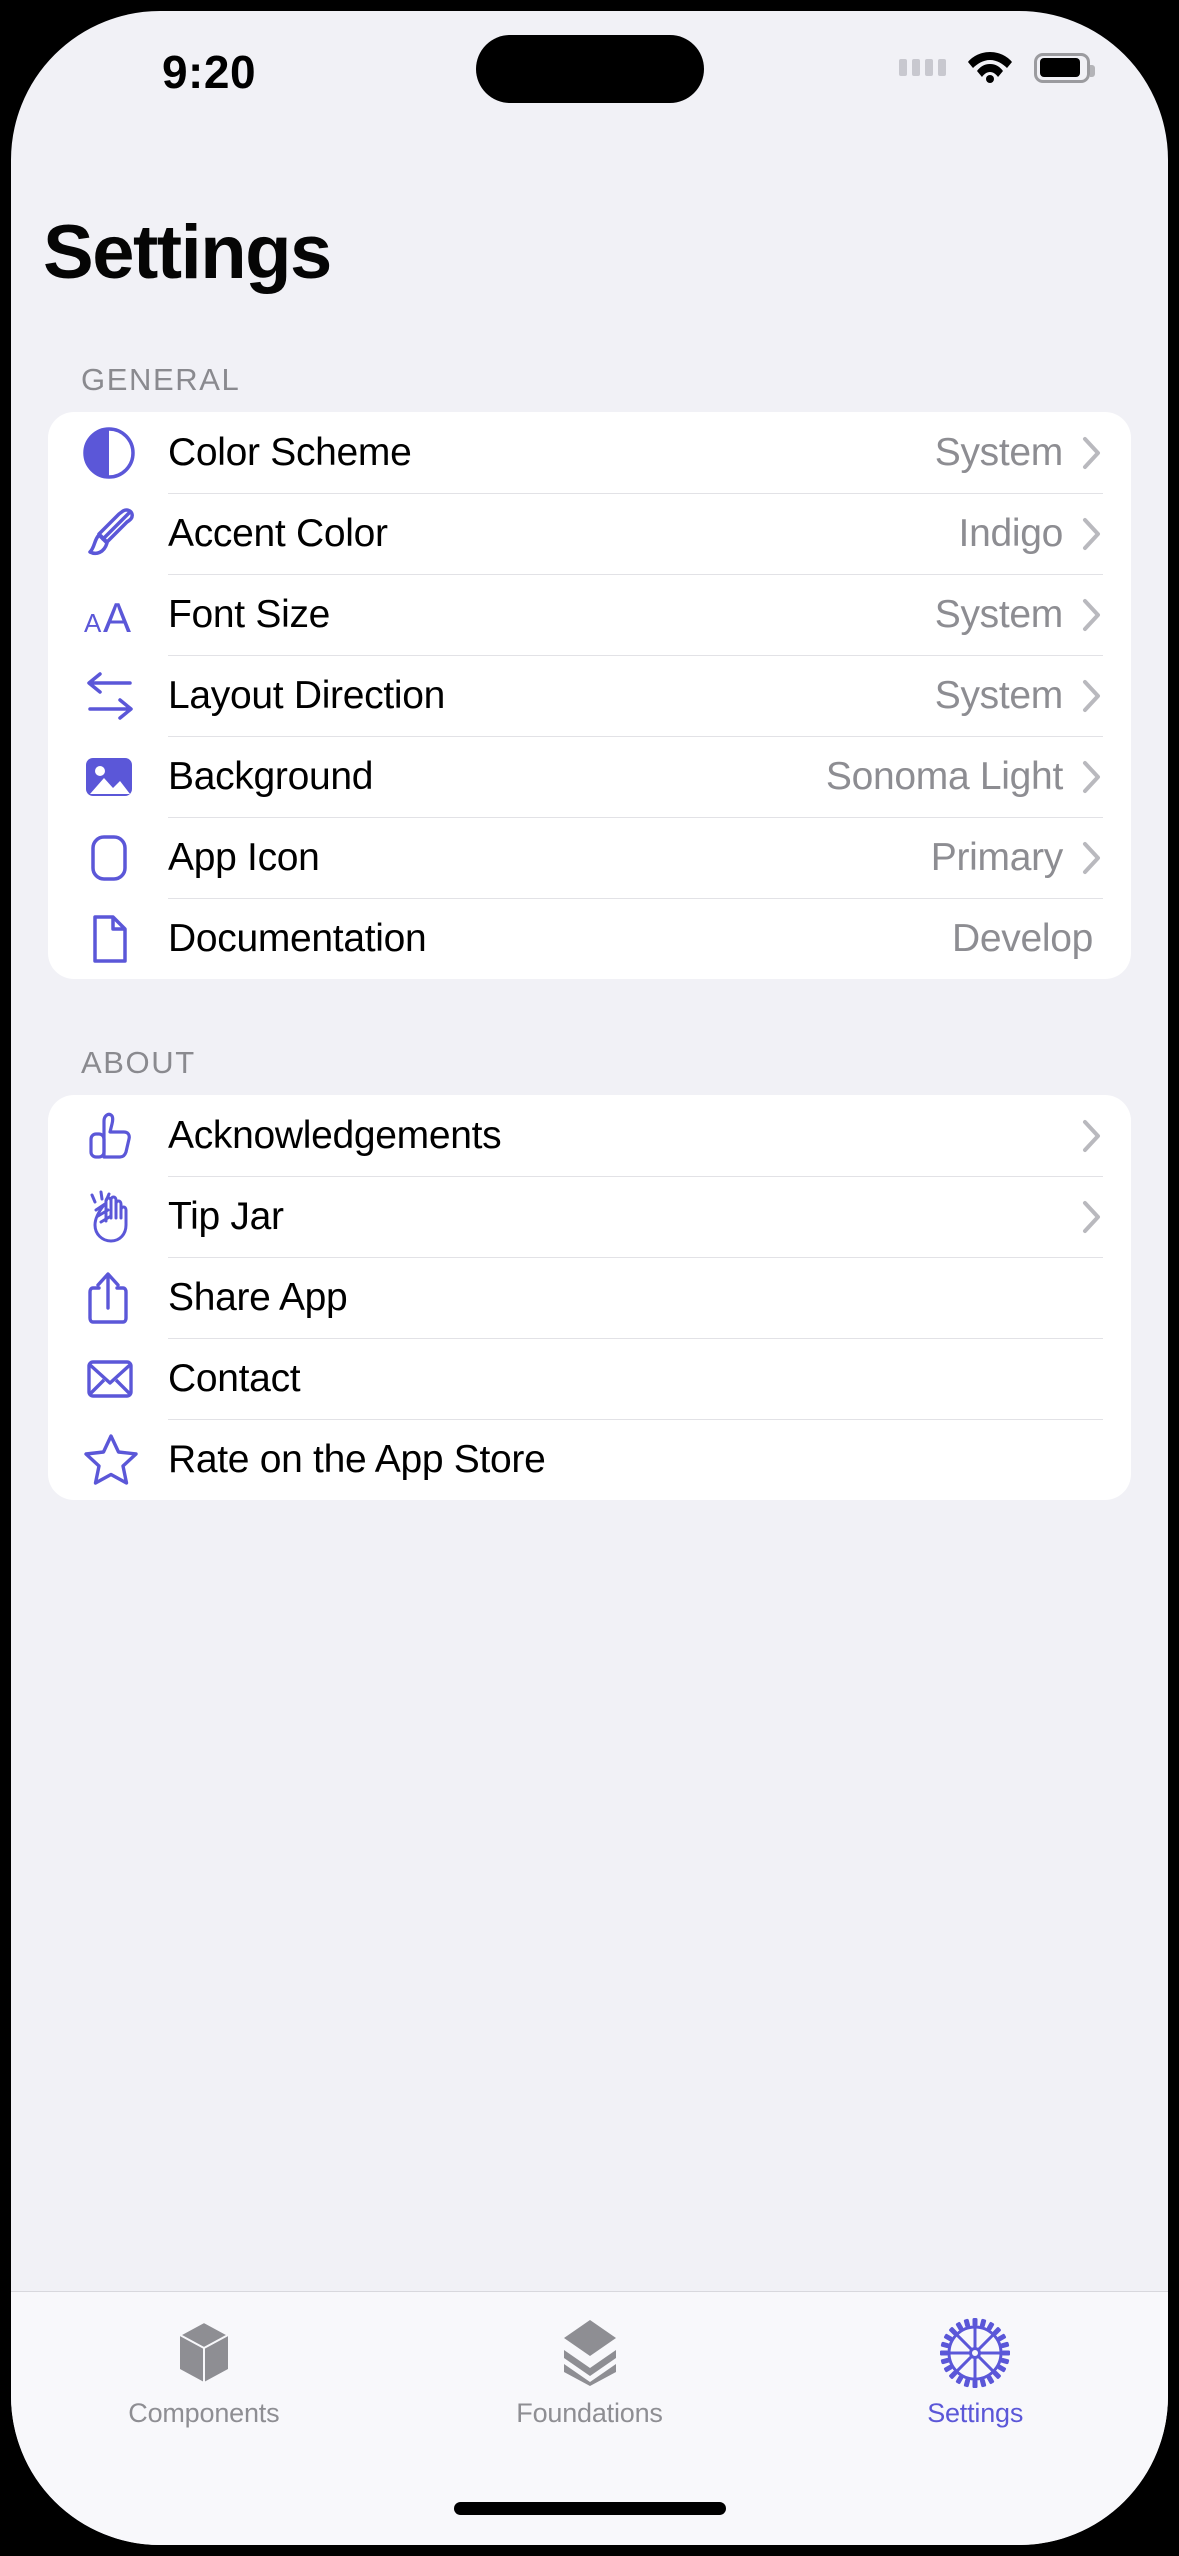 The image size is (1179, 2556). What do you see at coordinates (125, 777) in the screenshot?
I see `photo-icon` at bounding box center [125, 777].